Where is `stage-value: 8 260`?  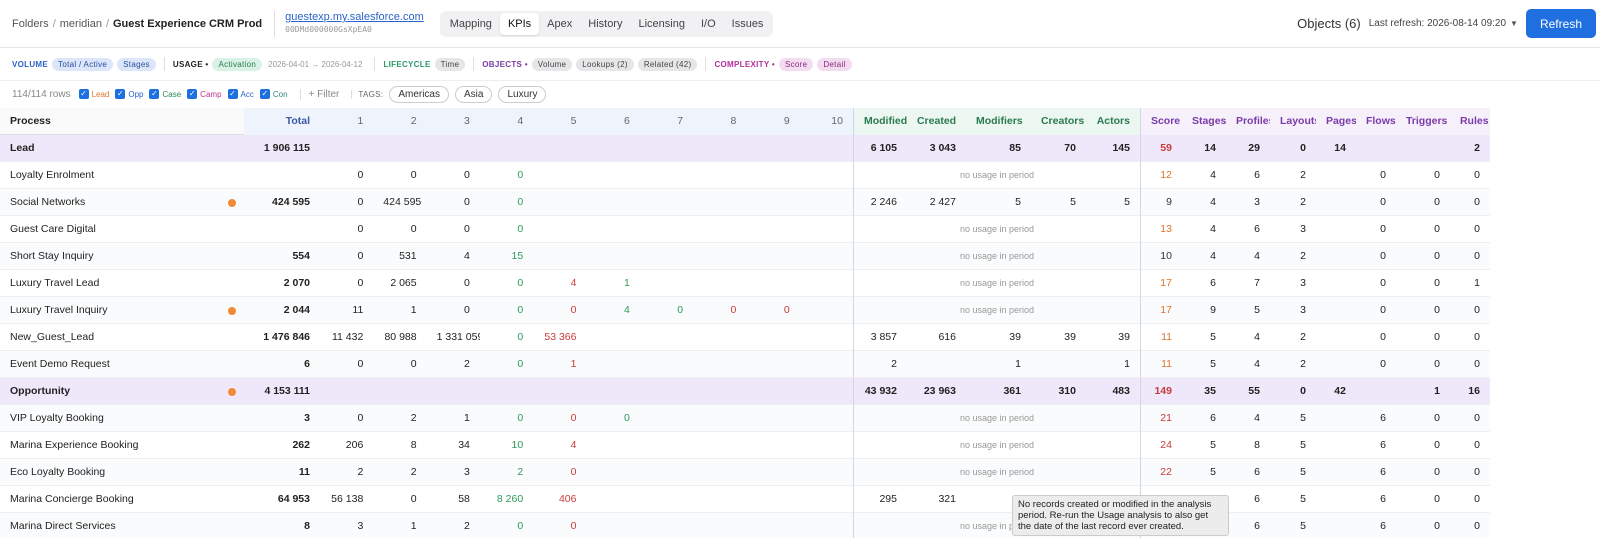 stage-value: 8 260 is located at coordinates (510, 499).